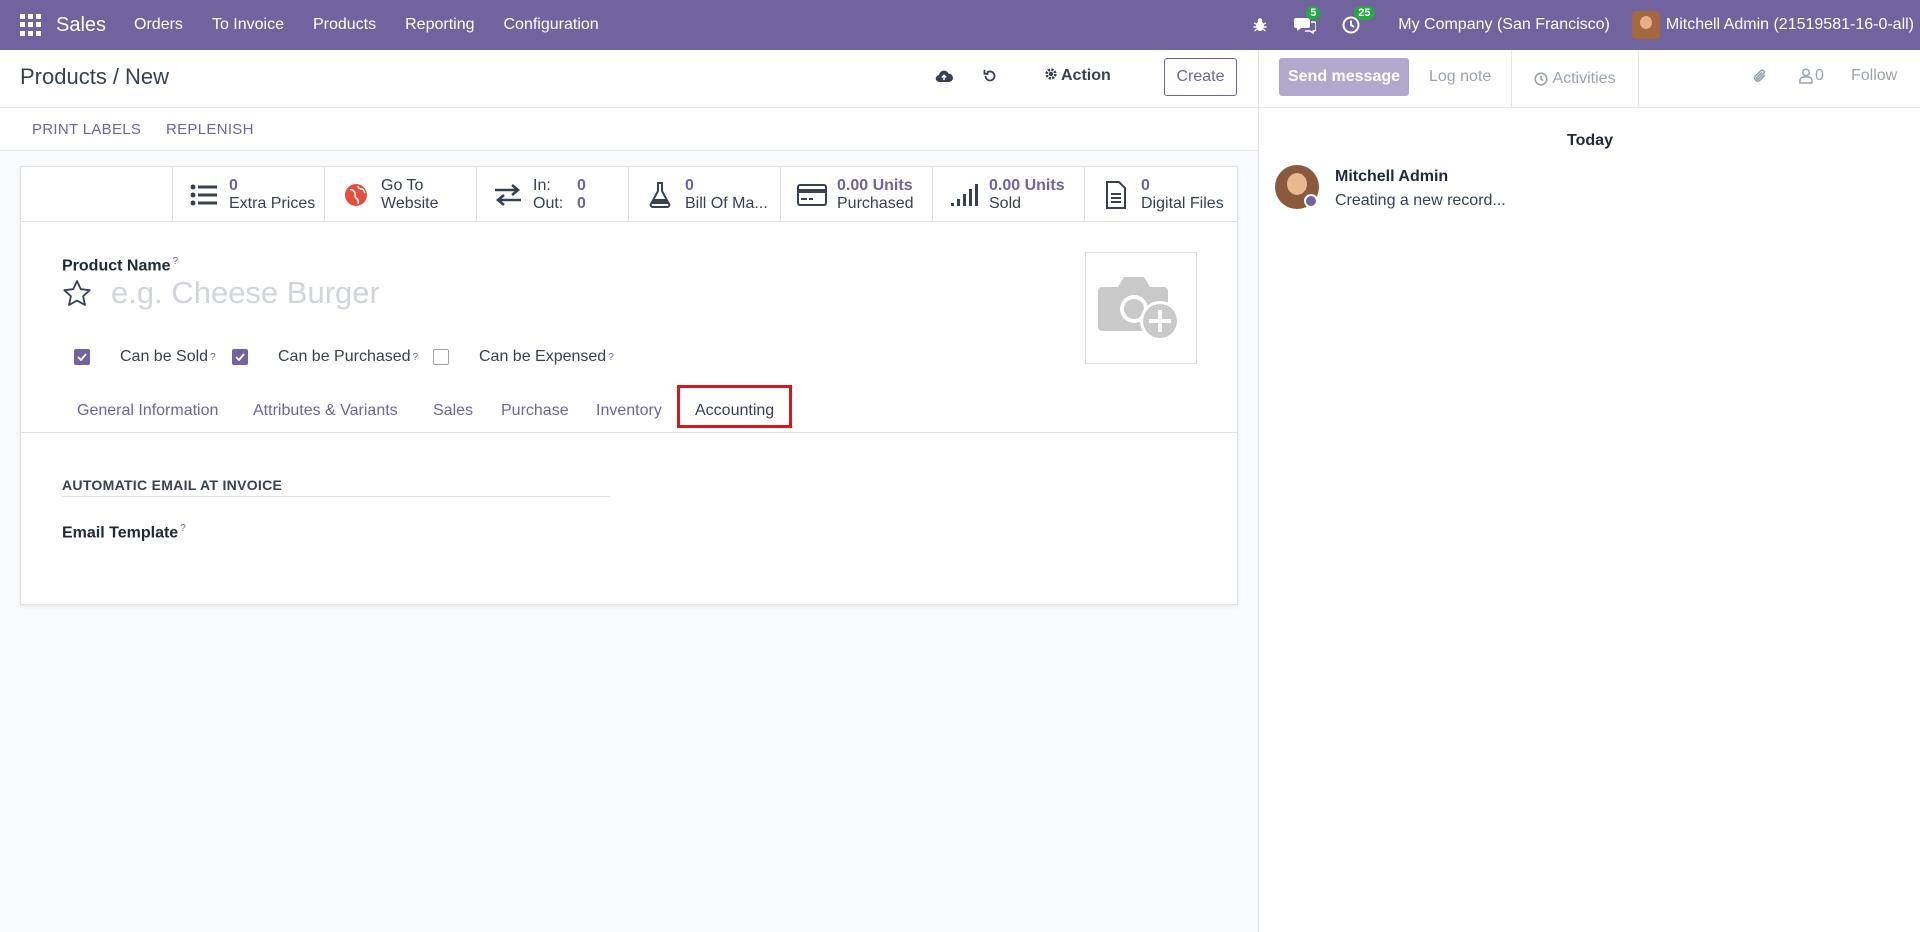  Describe the element at coordinates (1200, 77) in the screenshot. I see `create-button: Create` at that location.